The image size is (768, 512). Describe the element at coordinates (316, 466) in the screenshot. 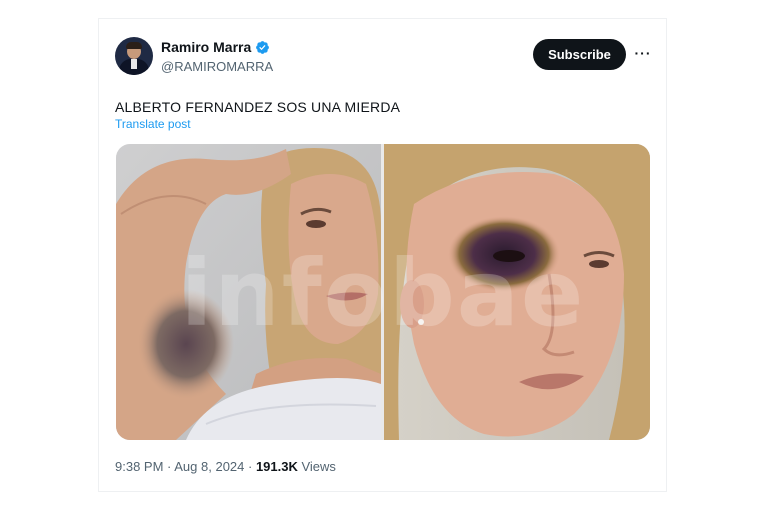

I see `views-label: Views` at that location.